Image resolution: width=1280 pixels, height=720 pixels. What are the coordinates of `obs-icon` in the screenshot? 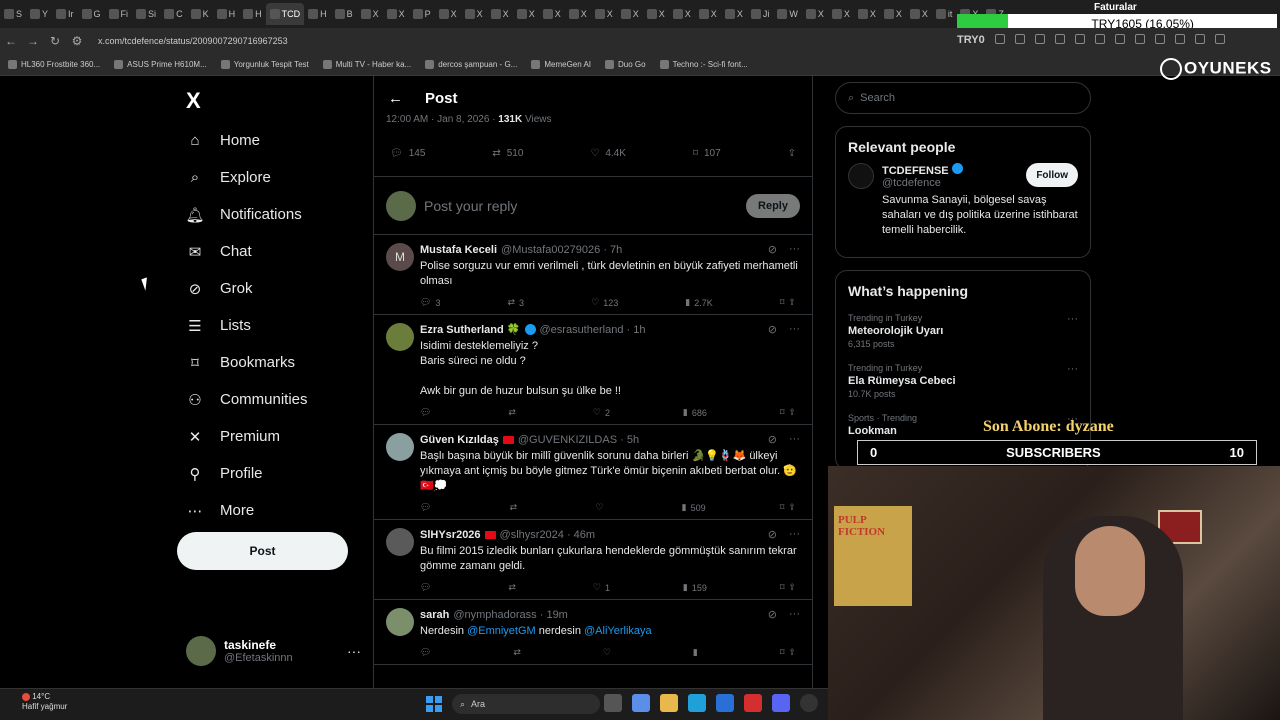 It's located at (809, 703).